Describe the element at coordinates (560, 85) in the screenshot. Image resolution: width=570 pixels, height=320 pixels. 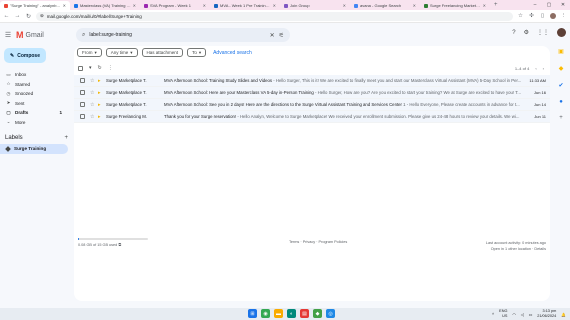
I see `tasks-icon: ✔` at that location.